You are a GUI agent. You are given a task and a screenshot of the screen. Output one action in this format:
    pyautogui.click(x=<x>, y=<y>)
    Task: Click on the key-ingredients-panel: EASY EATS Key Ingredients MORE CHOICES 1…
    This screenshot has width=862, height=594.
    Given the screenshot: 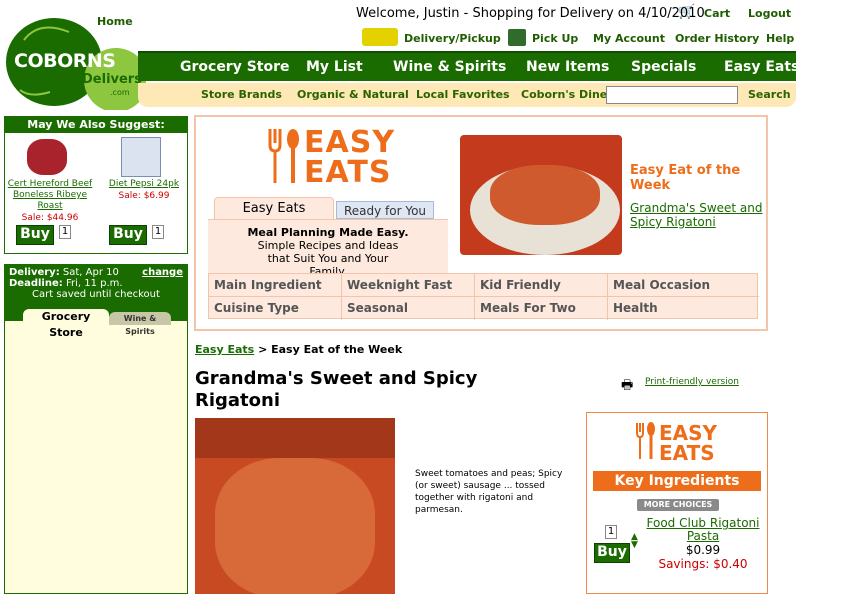 What is the action you would take?
    pyautogui.click(x=677, y=503)
    